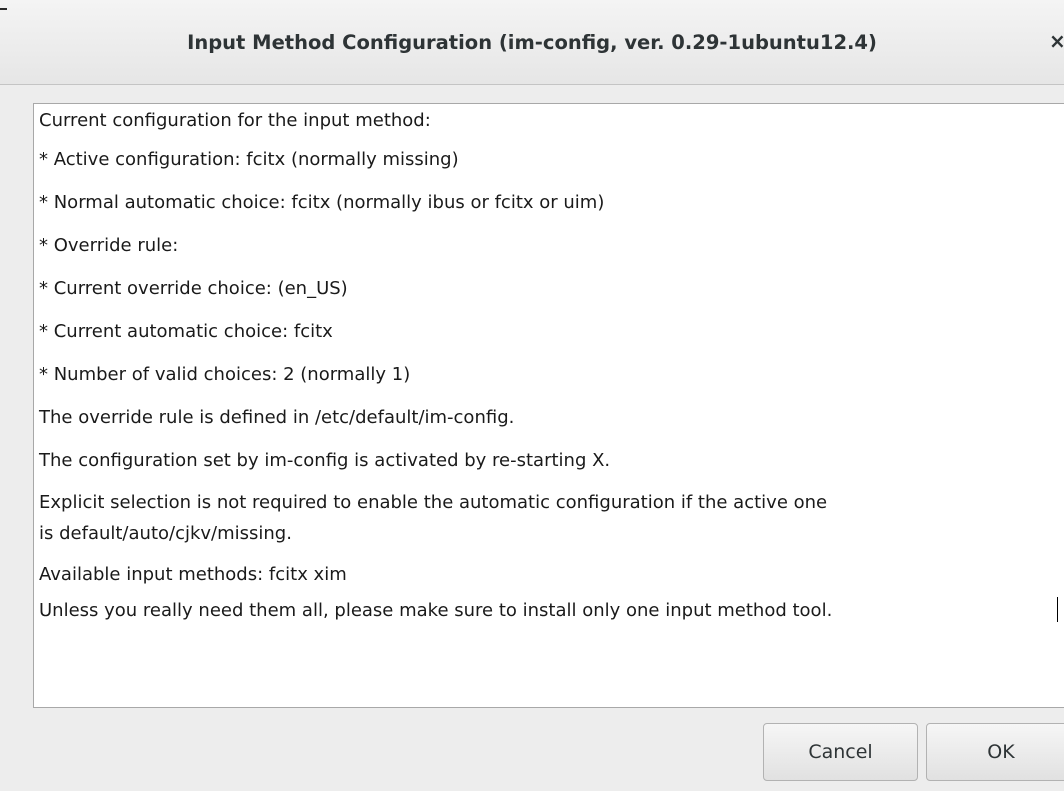  What do you see at coordinates (3, 9) in the screenshot?
I see `window-corner-mark` at bounding box center [3, 9].